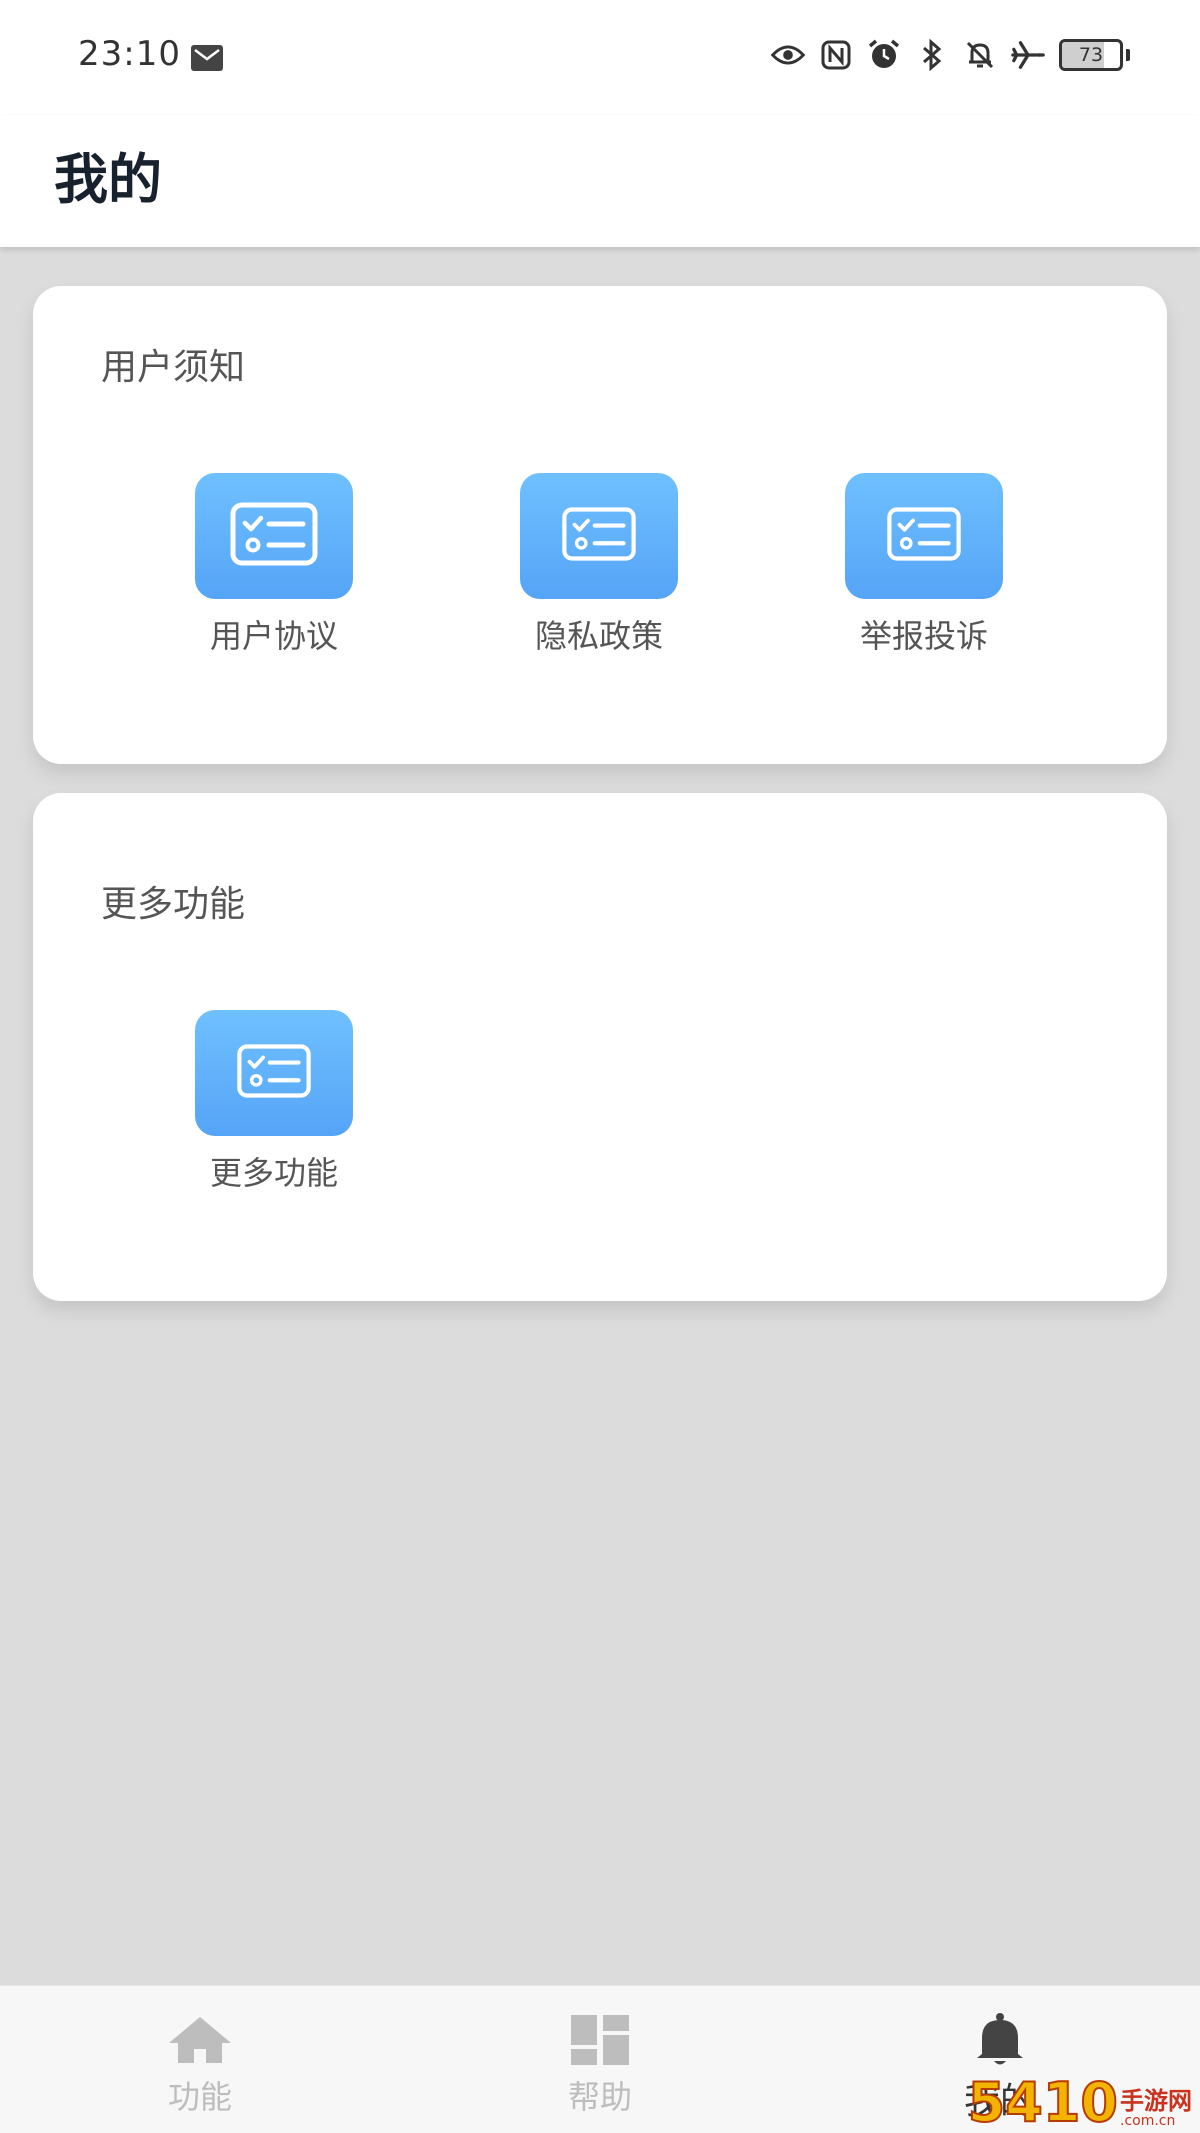  What do you see at coordinates (173, 904) in the screenshot?
I see `card-title-more-features: 更多功能` at bounding box center [173, 904].